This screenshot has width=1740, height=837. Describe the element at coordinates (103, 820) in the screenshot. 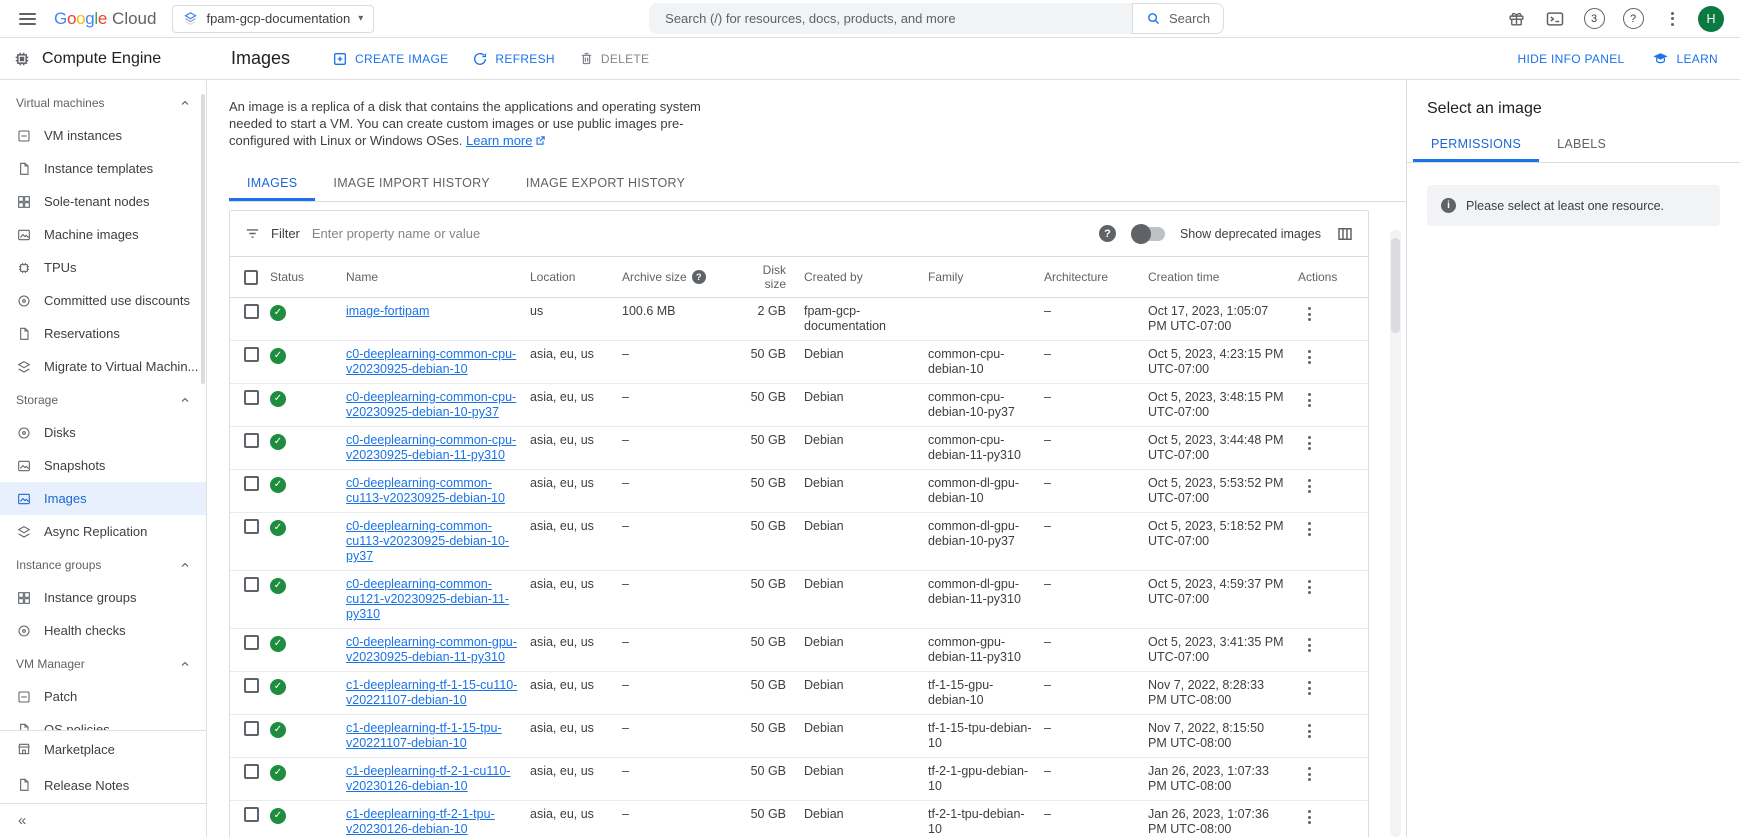

I see `collapse-sidebar-button: «` at that location.